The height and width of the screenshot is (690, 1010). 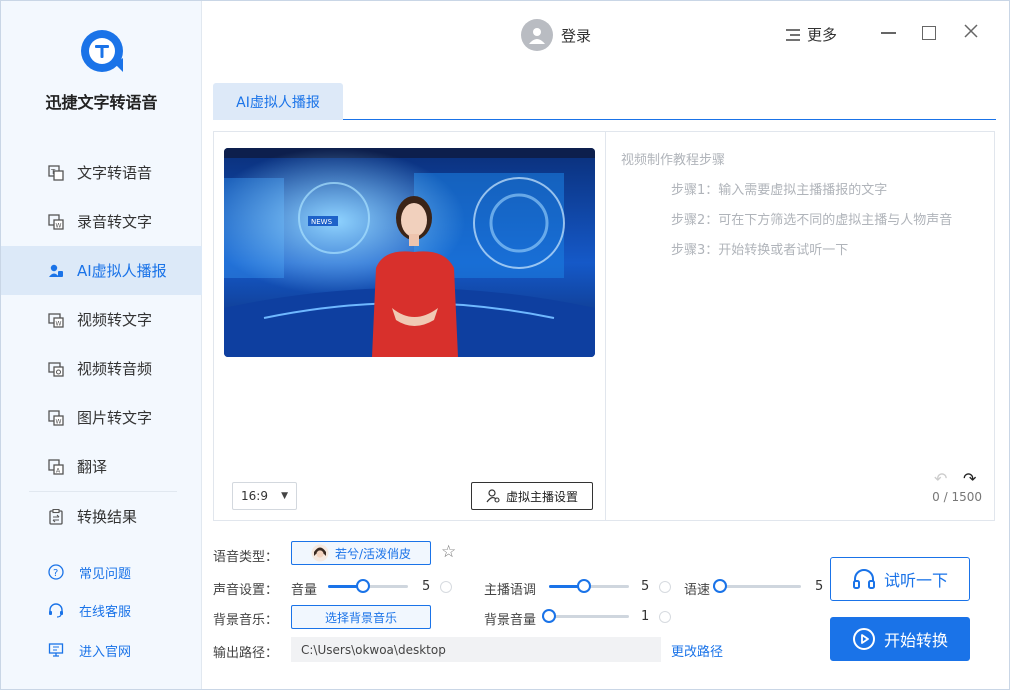 What do you see at coordinates (115, 369) in the screenshot?
I see `sidebar-item-label: 视频转音频` at bounding box center [115, 369].